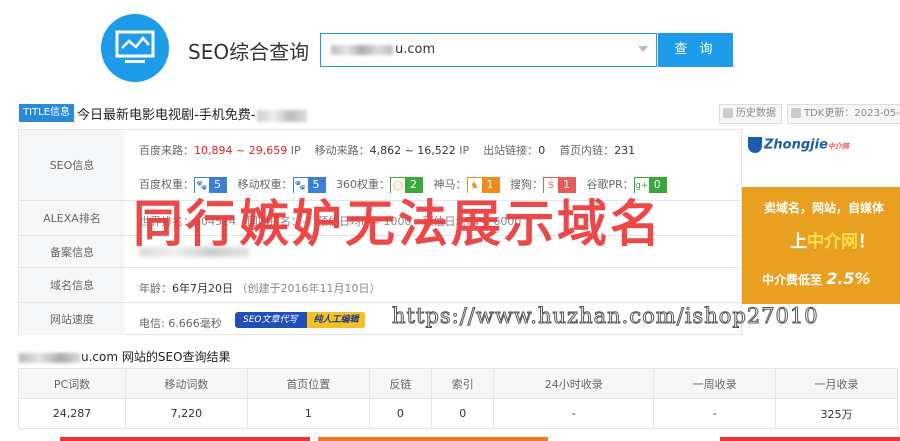 The width and height of the screenshot is (900, 441). I want to click on red-watermark-text: 同行嫉妒无法展示域名, so click(398, 223).